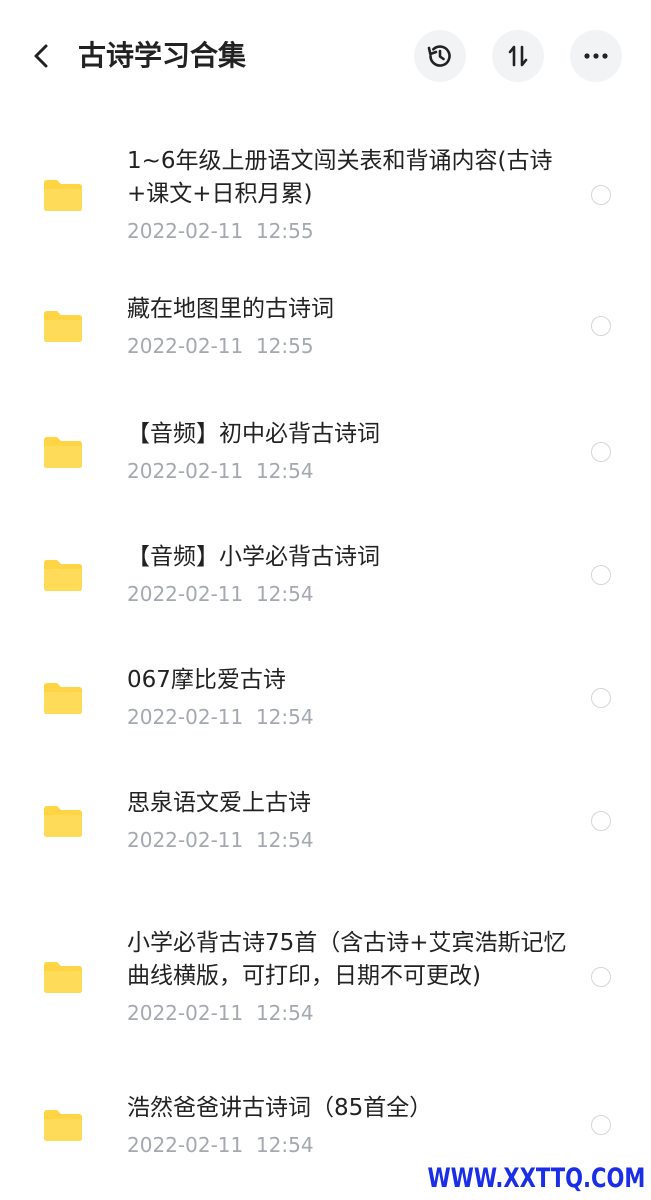 This screenshot has width=651, height=1200. I want to click on list-item: 【音频】初中必背古诗词 2022-02-11 12:54, so click(325, 451).